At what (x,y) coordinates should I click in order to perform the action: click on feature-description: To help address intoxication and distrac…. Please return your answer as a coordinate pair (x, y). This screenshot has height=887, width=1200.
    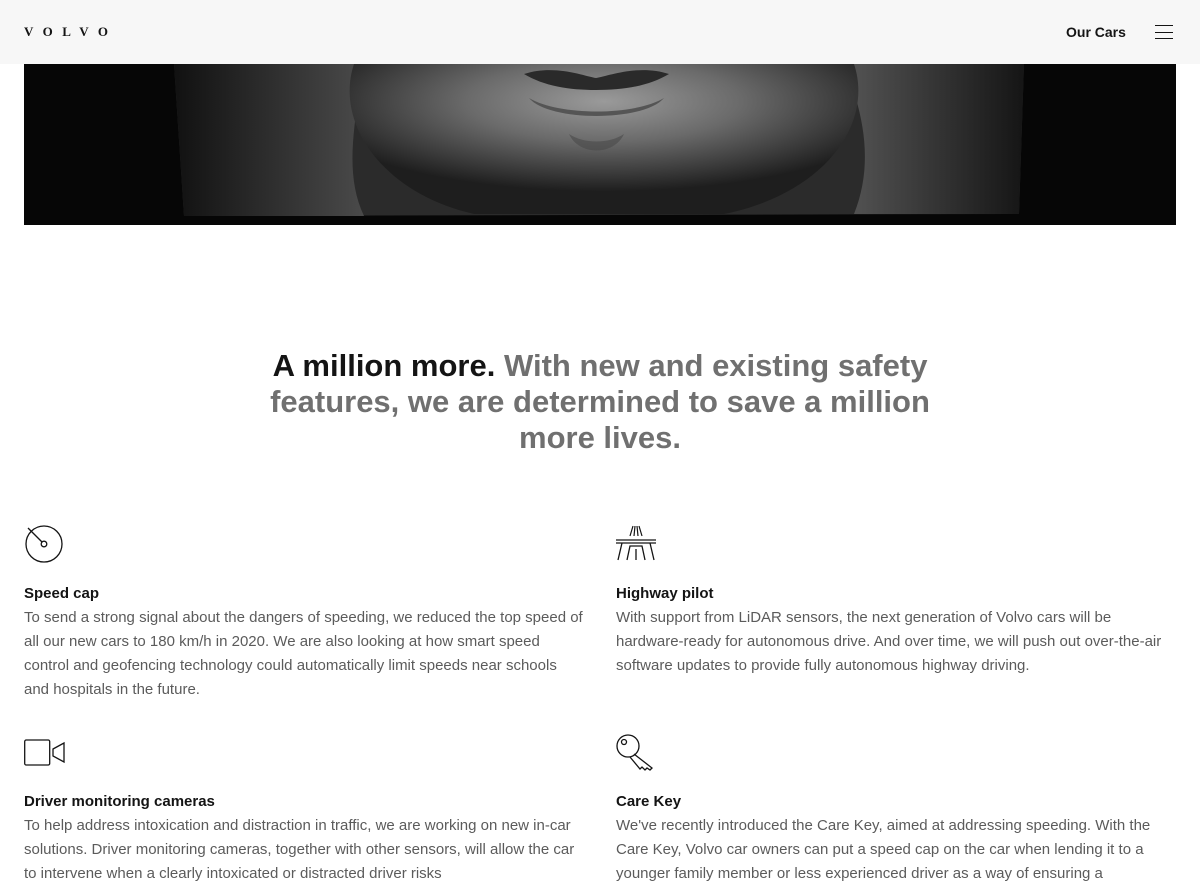
    Looking at the image, I should click on (299, 849).